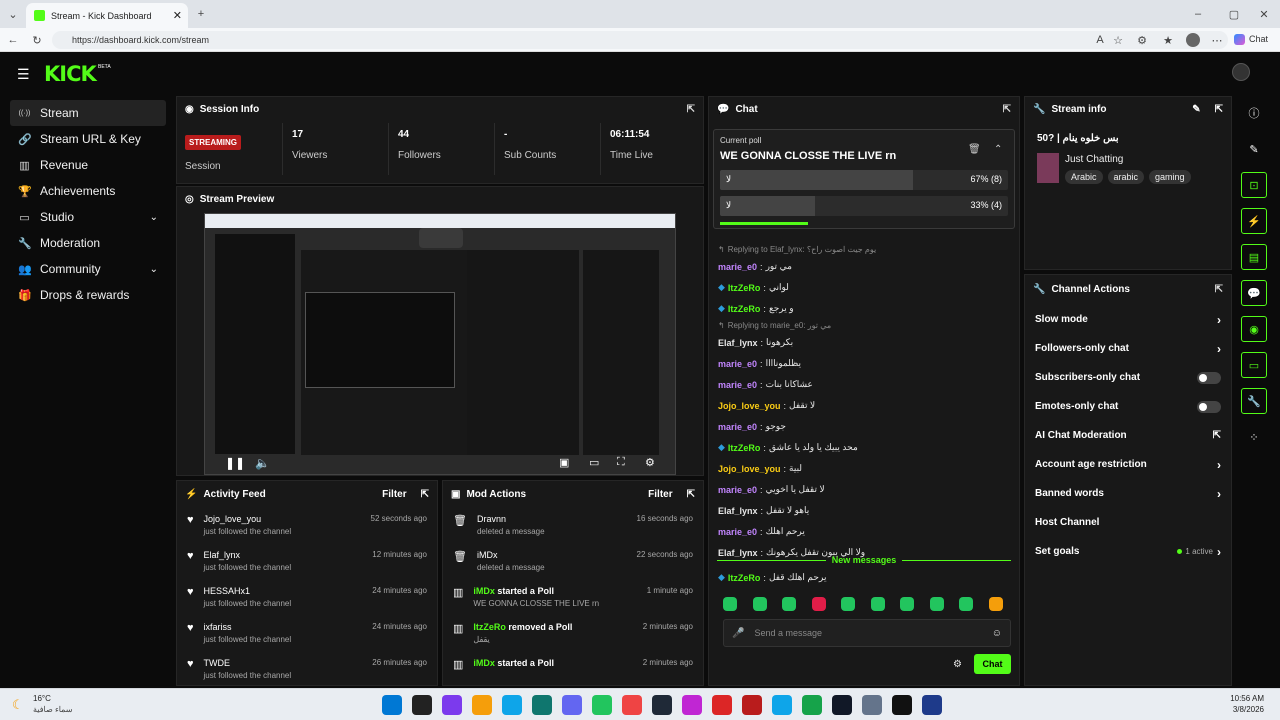  Describe the element at coordinates (1251, 39) in the screenshot. I see `copilot-button: Chat` at that location.